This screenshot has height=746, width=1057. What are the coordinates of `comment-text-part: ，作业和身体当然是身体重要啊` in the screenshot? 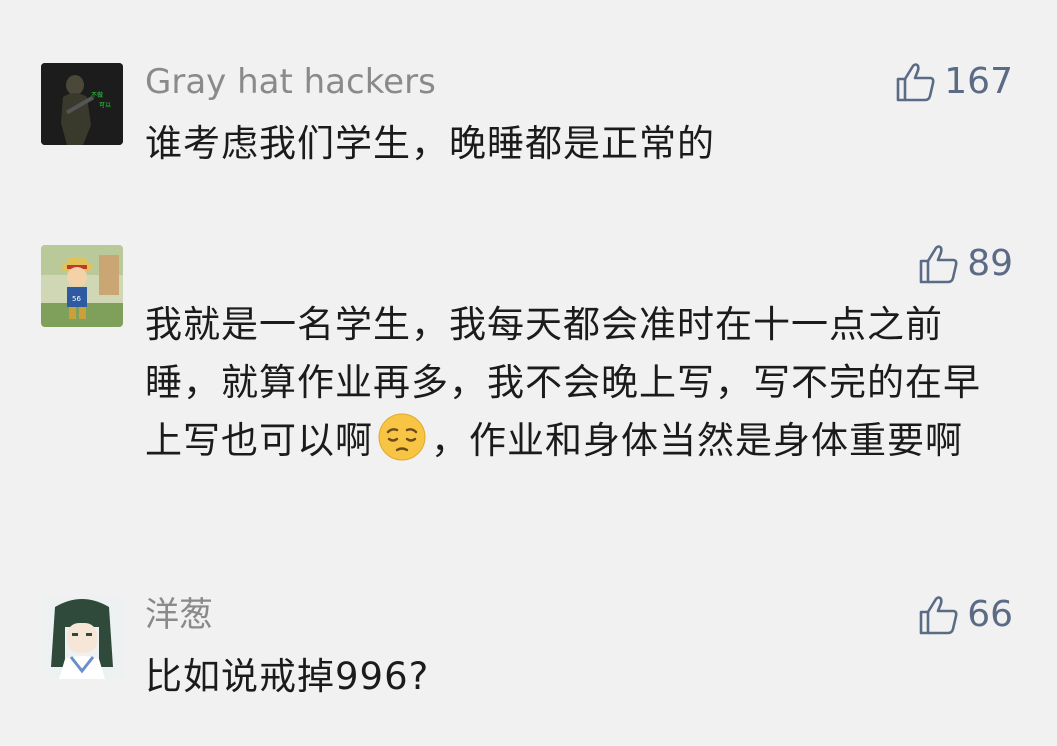 It's located at (697, 440).